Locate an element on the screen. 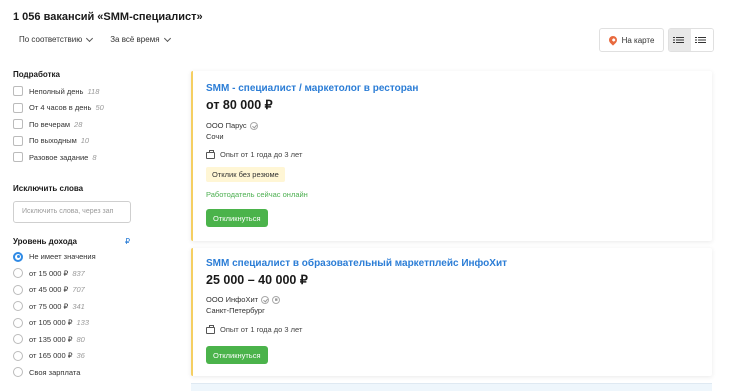  filter-parttime: От 4 часов в день 50 is located at coordinates (75, 108).